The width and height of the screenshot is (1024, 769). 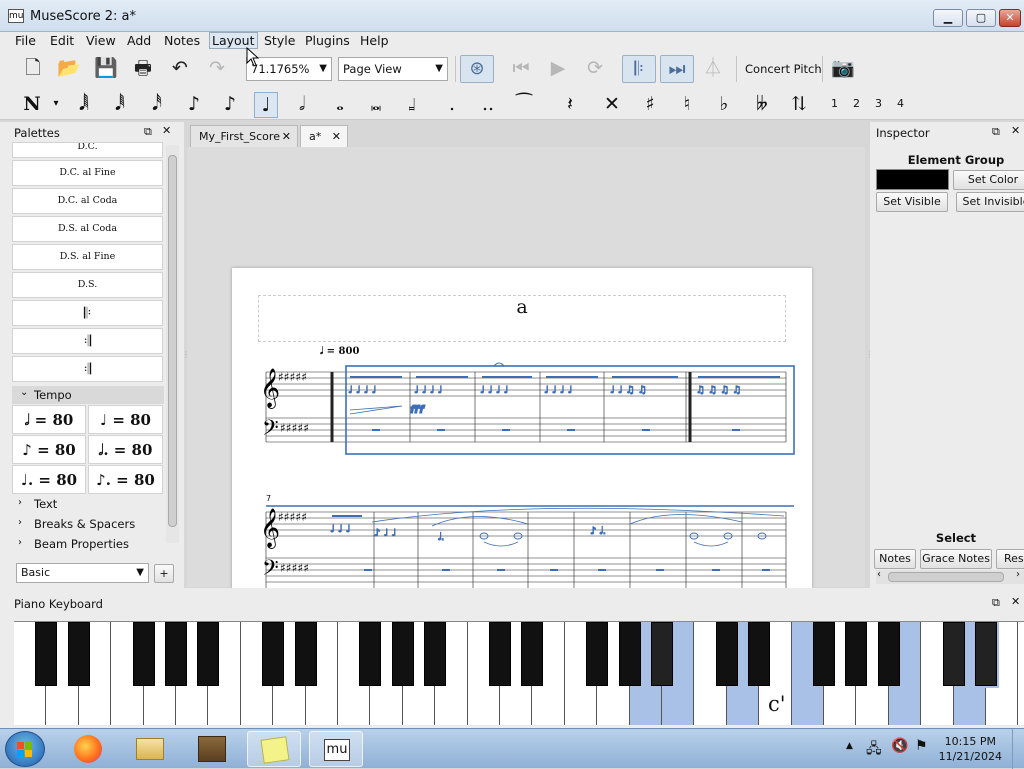 I want to click on note-input-dropdown-icon: ▾, so click(x=56, y=105).